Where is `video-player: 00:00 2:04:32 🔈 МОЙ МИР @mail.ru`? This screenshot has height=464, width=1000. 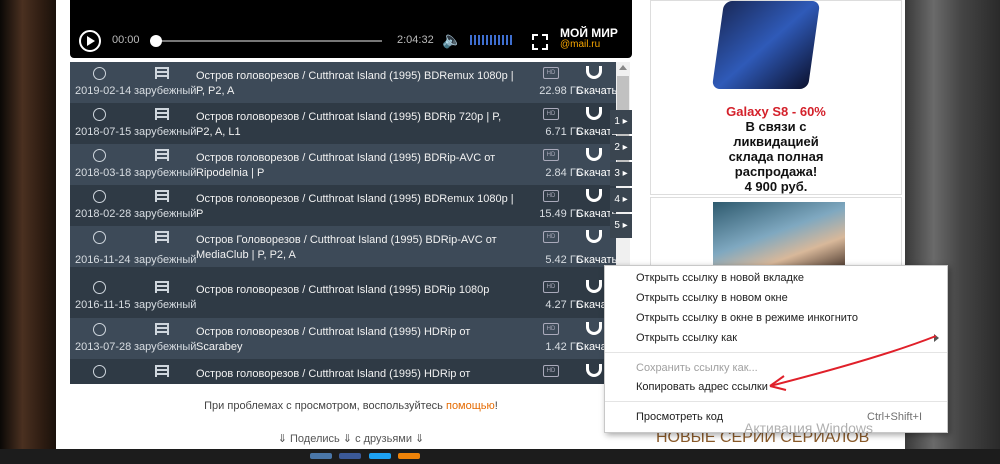 video-player: 00:00 2:04:32 🔈 МОЙ МИР @mail.ru is located at coordinates (351, 29).